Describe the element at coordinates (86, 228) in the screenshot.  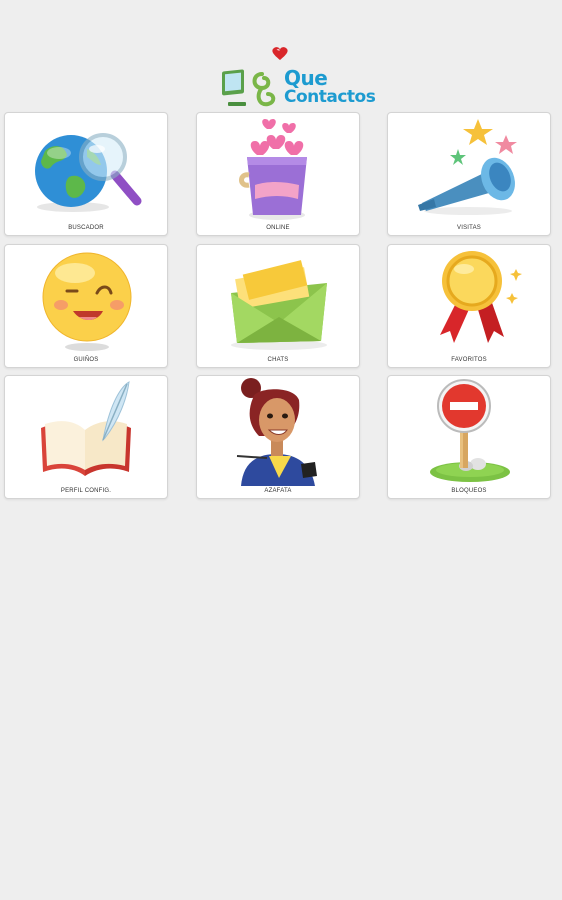
I see `tile-label: BUSCADOR` at that location.